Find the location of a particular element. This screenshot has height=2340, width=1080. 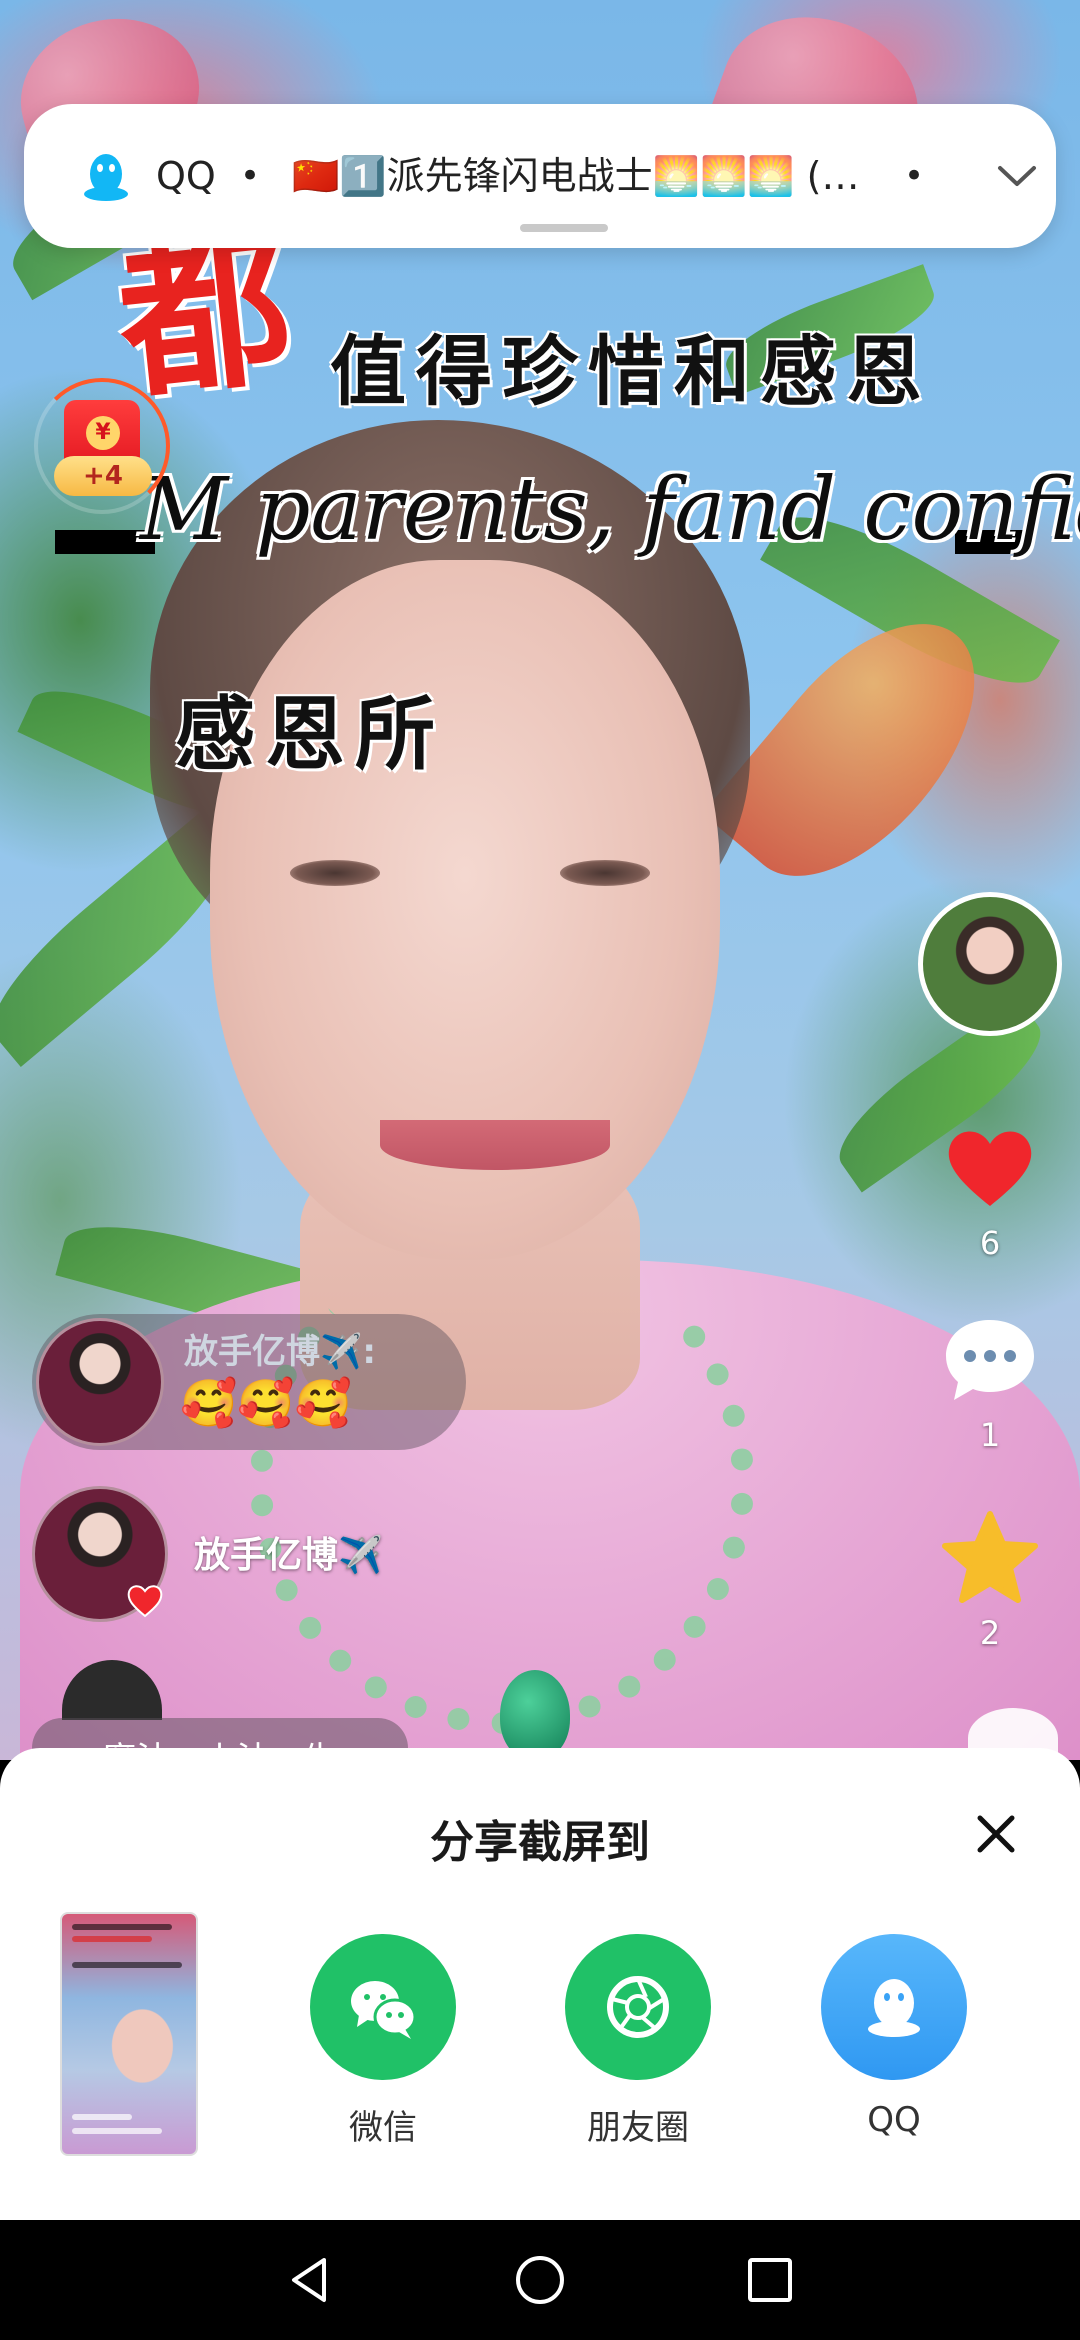

share-to-moments-button: 朋友圈 is located at coordinates (638, 2041).